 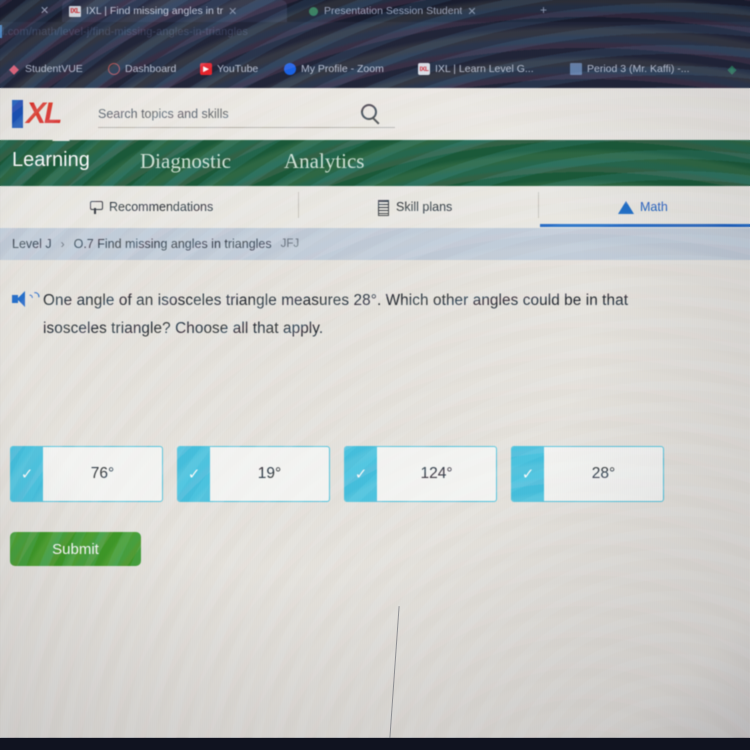 What do you see at coordinates (172, 244) in the screenshot?
I see `breadcrumb-skill: O.7 Find missing angles in triangles` at bounding box center [172, 244].